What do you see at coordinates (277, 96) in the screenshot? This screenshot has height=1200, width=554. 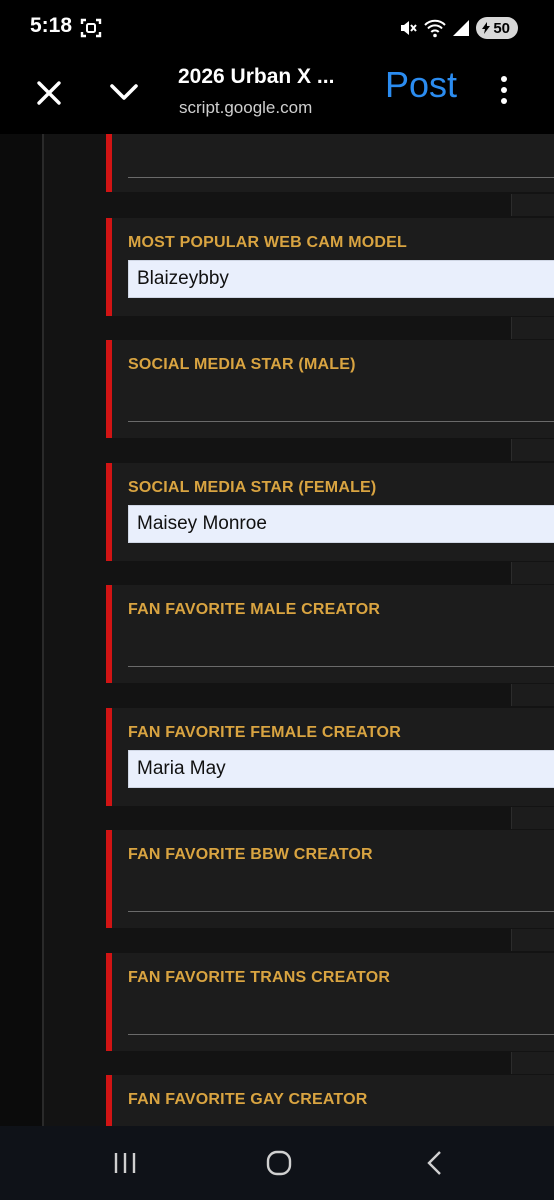 I see `browser-toolbar: 2026 Urban X ... script.google.com Post` at bounding box center [277, 96].